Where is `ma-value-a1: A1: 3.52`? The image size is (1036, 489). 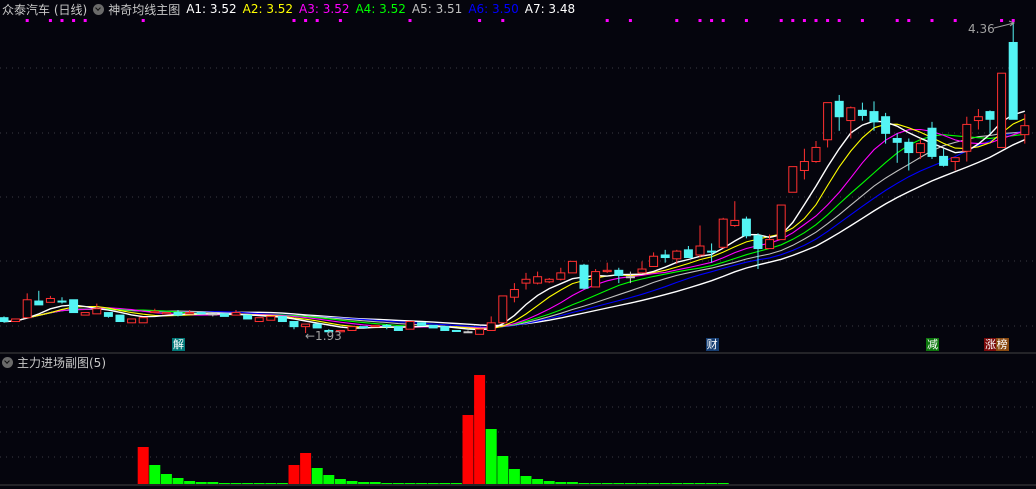 ma-value-a1: A1: 3.52 is located at coordinates (211, 9).